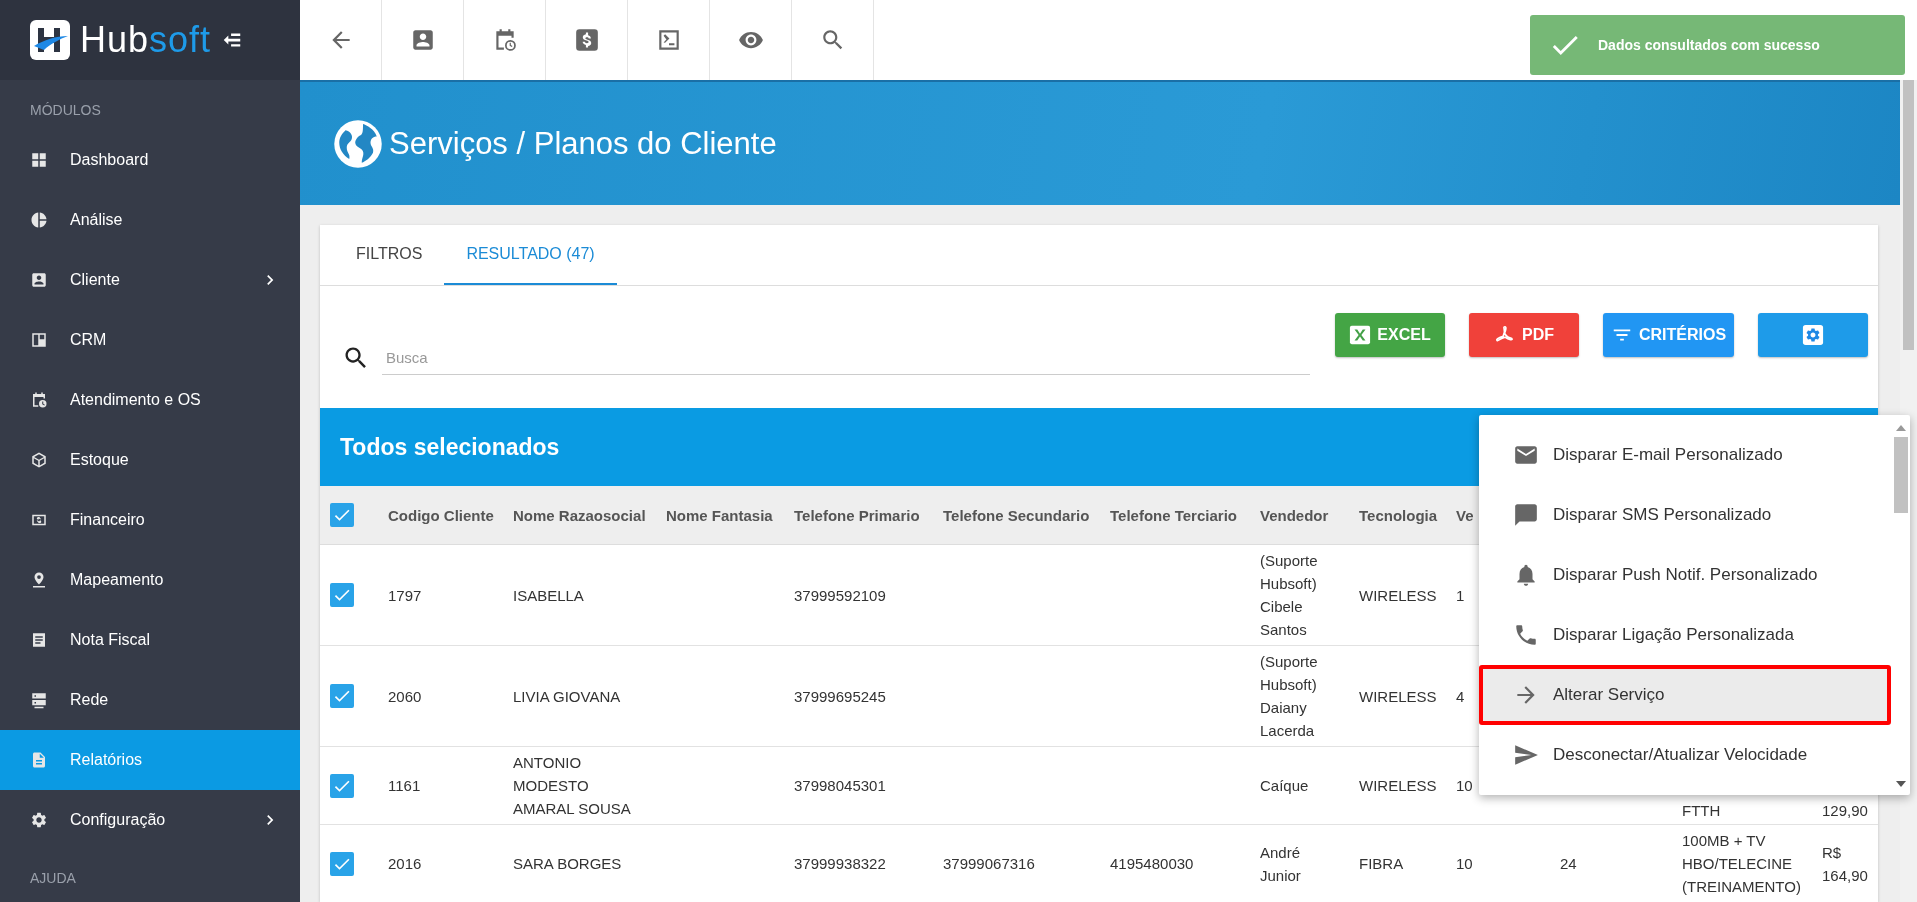  I want to click on sidebar-item: Configuração, so click(150, 820).